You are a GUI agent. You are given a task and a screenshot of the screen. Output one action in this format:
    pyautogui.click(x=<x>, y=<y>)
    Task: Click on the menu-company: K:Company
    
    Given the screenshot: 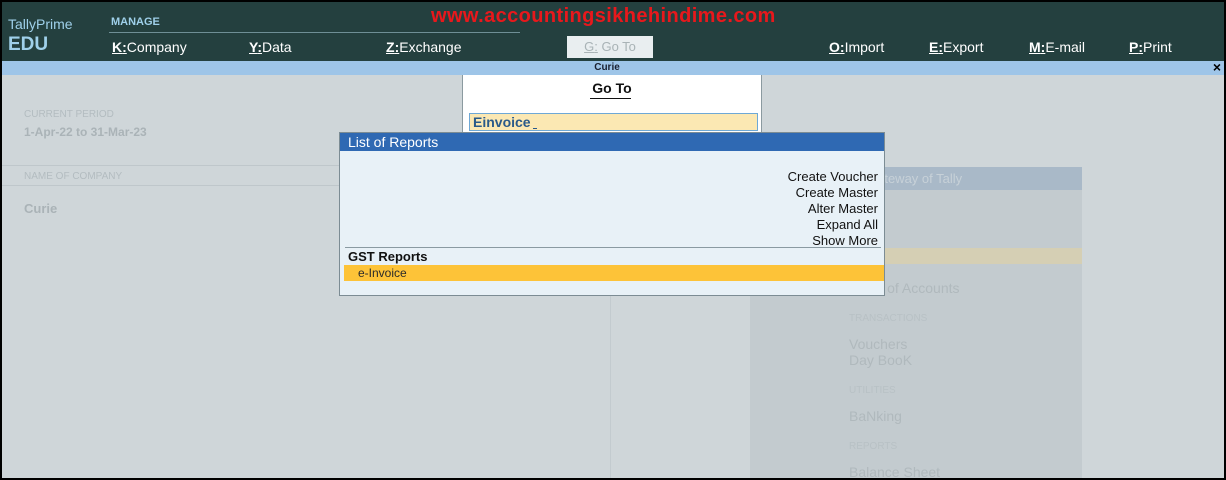 What is the action you would take?
    pyautogui.click(x=149, y=47)
    